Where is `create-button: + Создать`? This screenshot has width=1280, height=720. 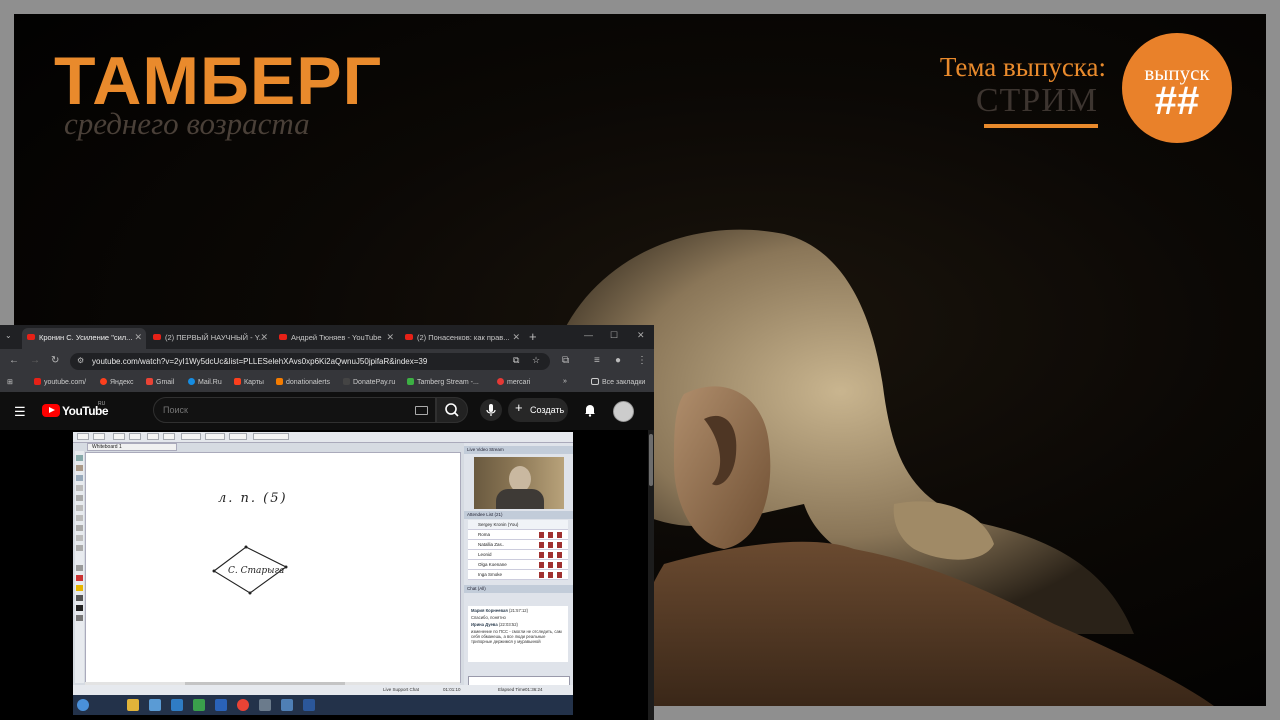
create-button: + Создать is located at coordinates (538, 410).